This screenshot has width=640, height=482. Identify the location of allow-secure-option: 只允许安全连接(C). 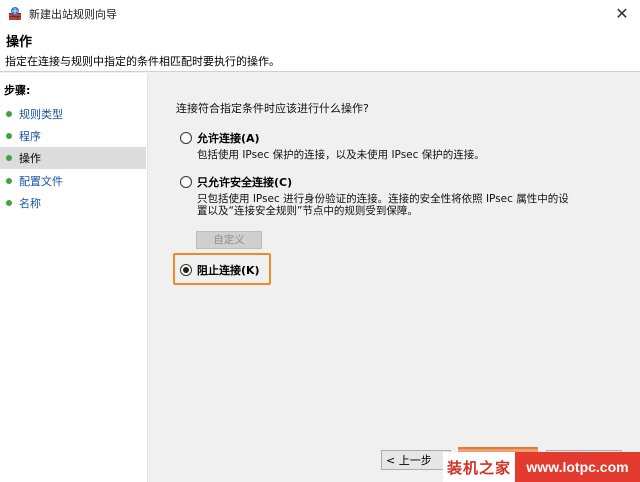
(236, 182).